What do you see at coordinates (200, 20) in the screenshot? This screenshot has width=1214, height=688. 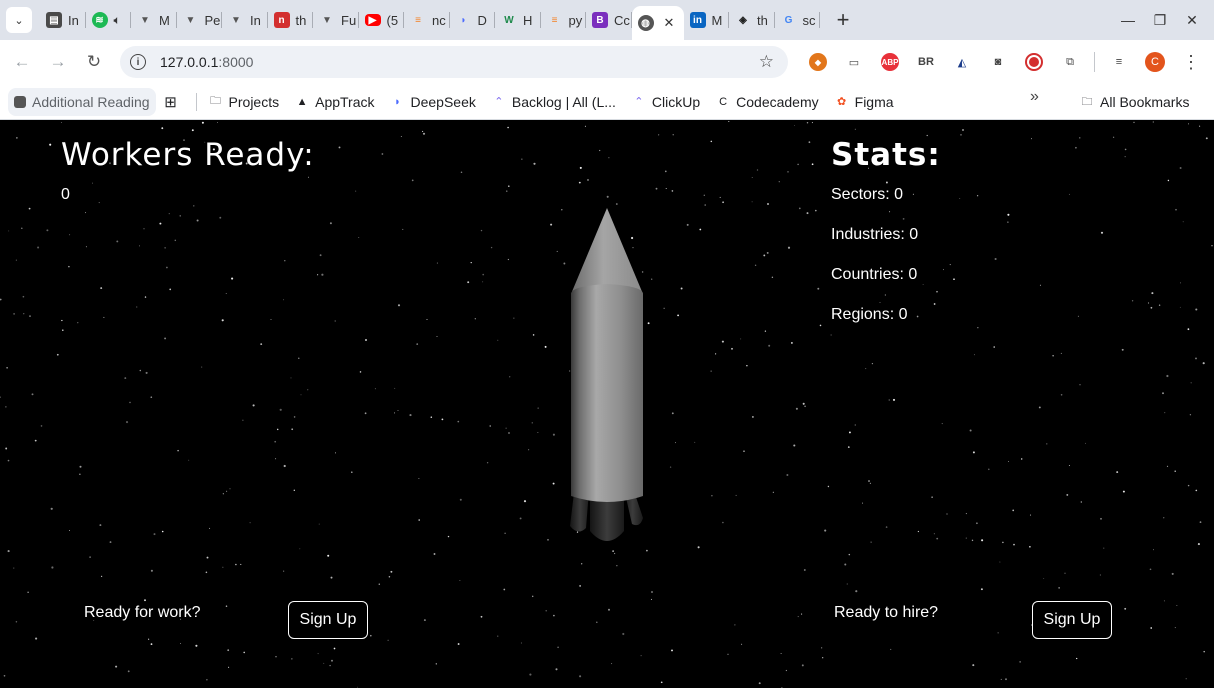 I see `browser-tab: ▼ Pe` at bounding box center [200, 20].